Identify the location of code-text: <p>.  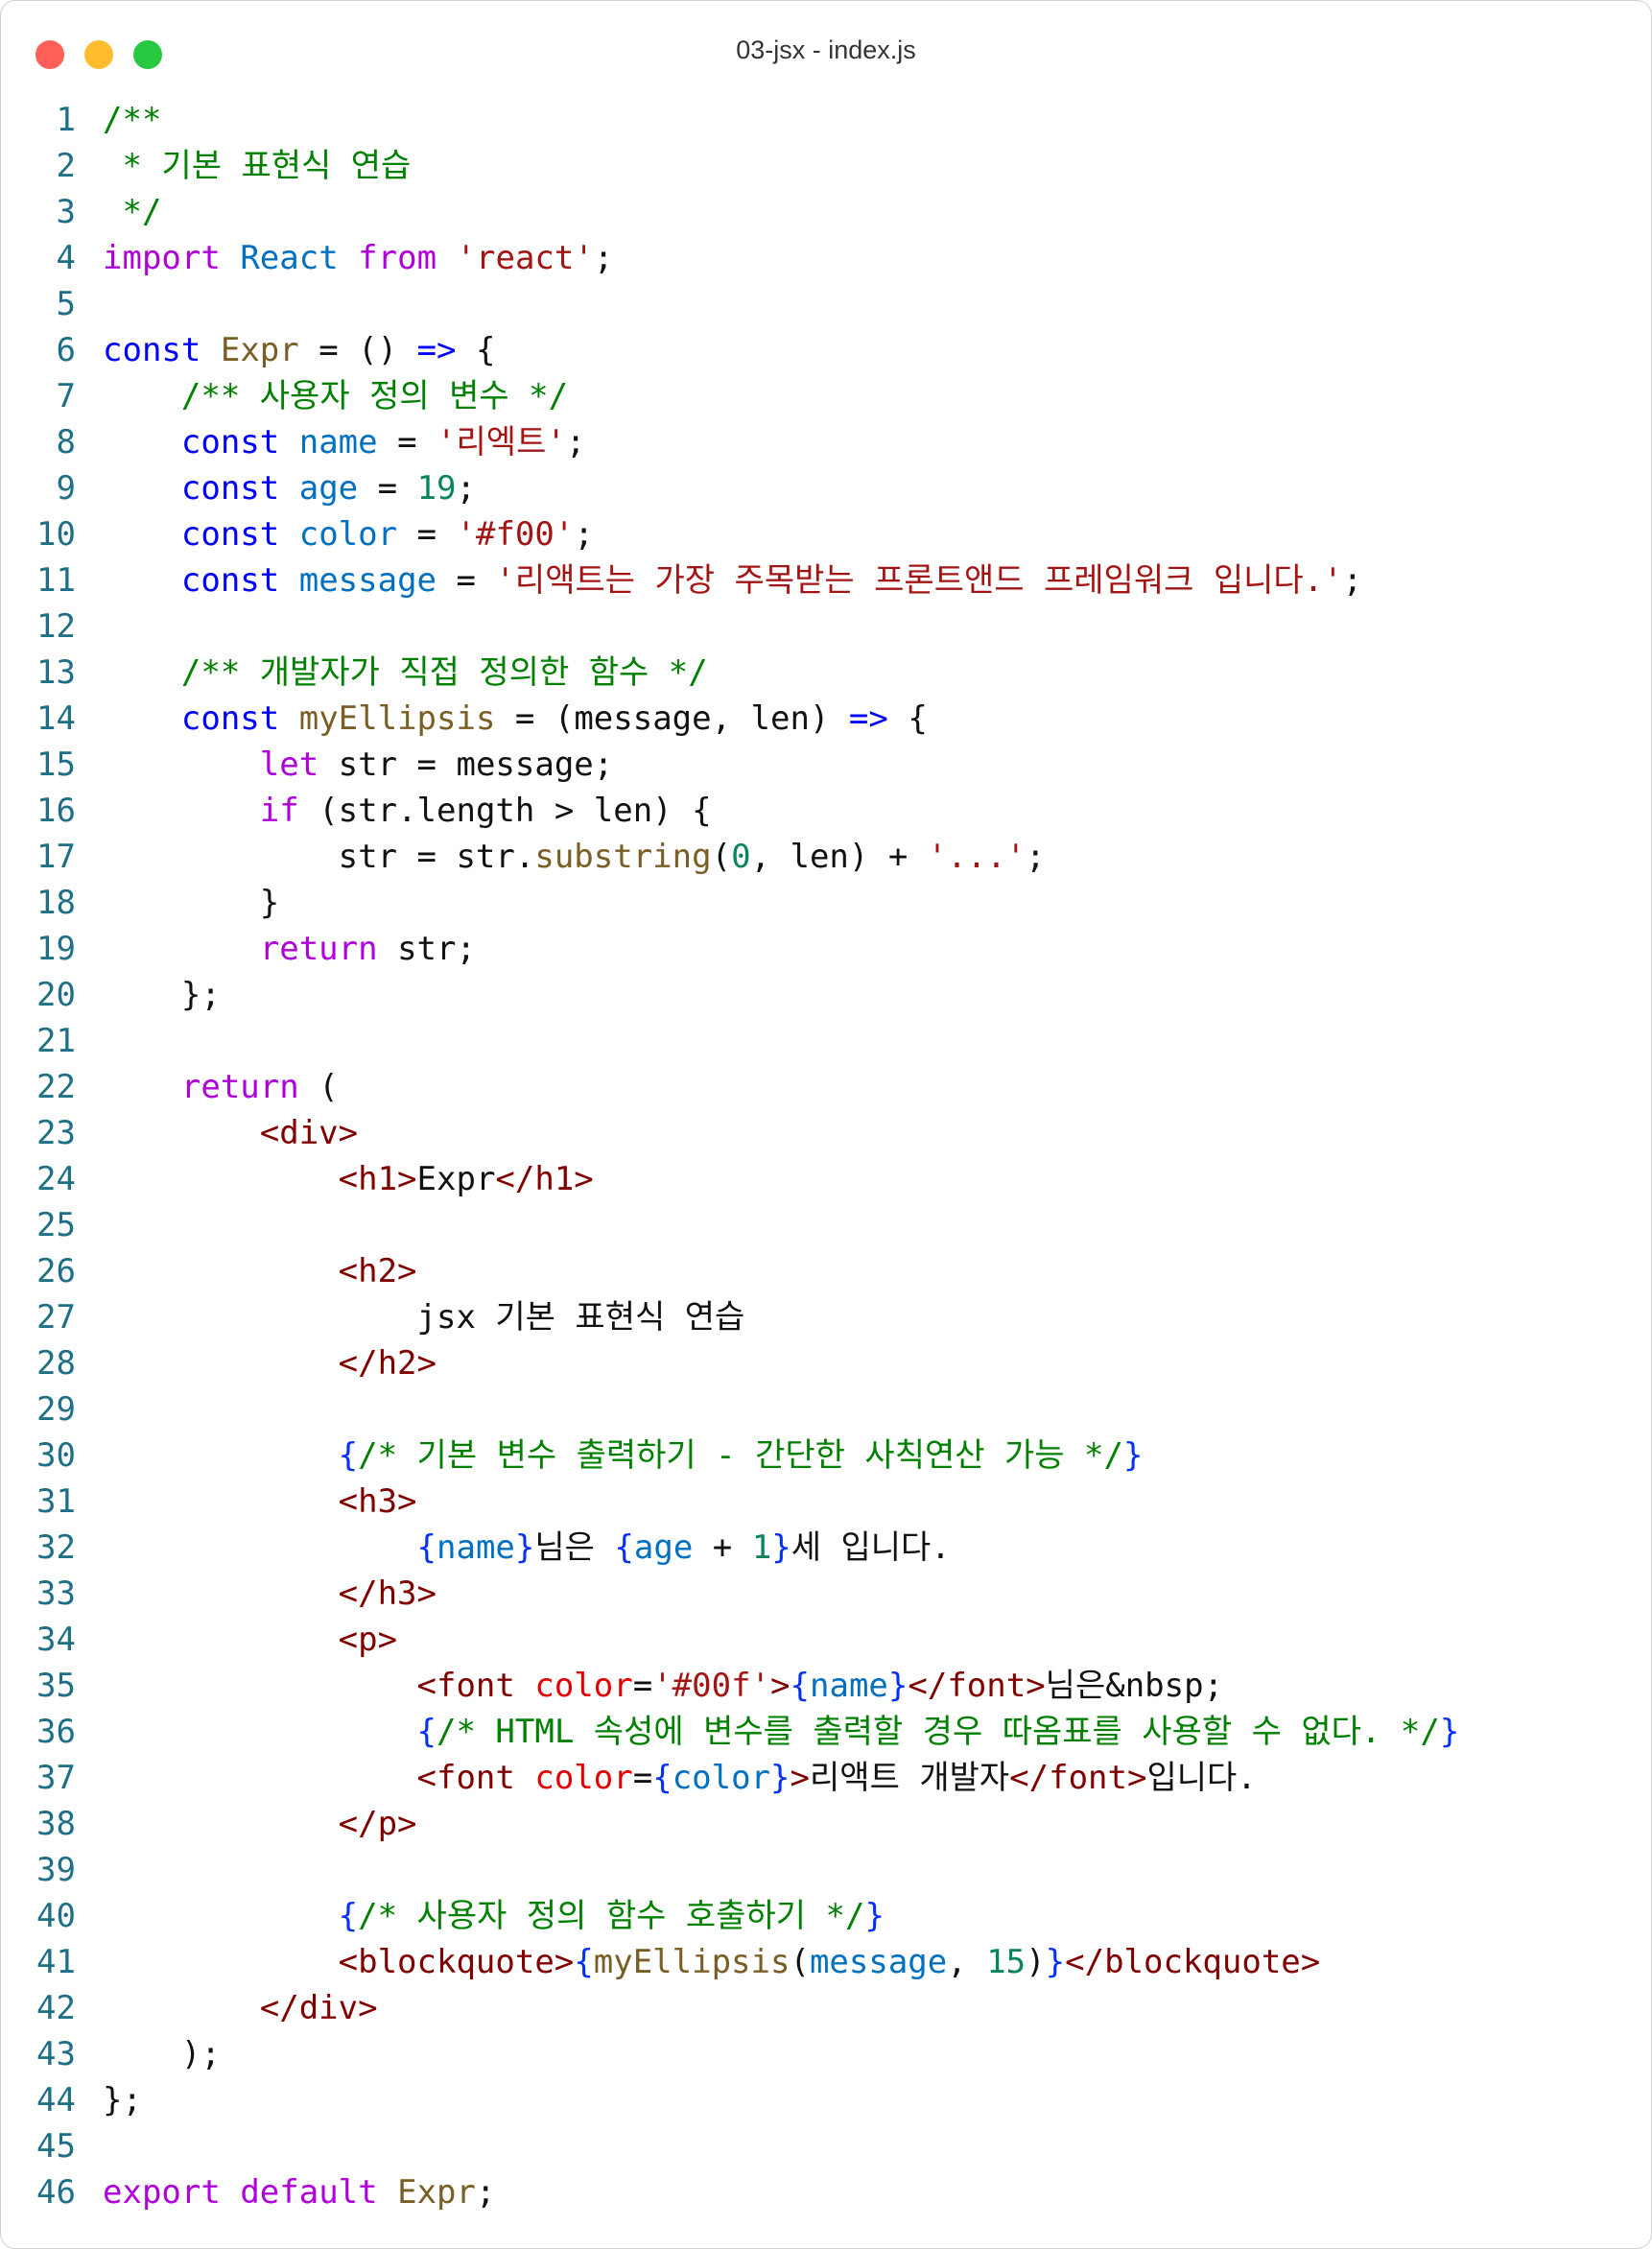
(250, 1640).